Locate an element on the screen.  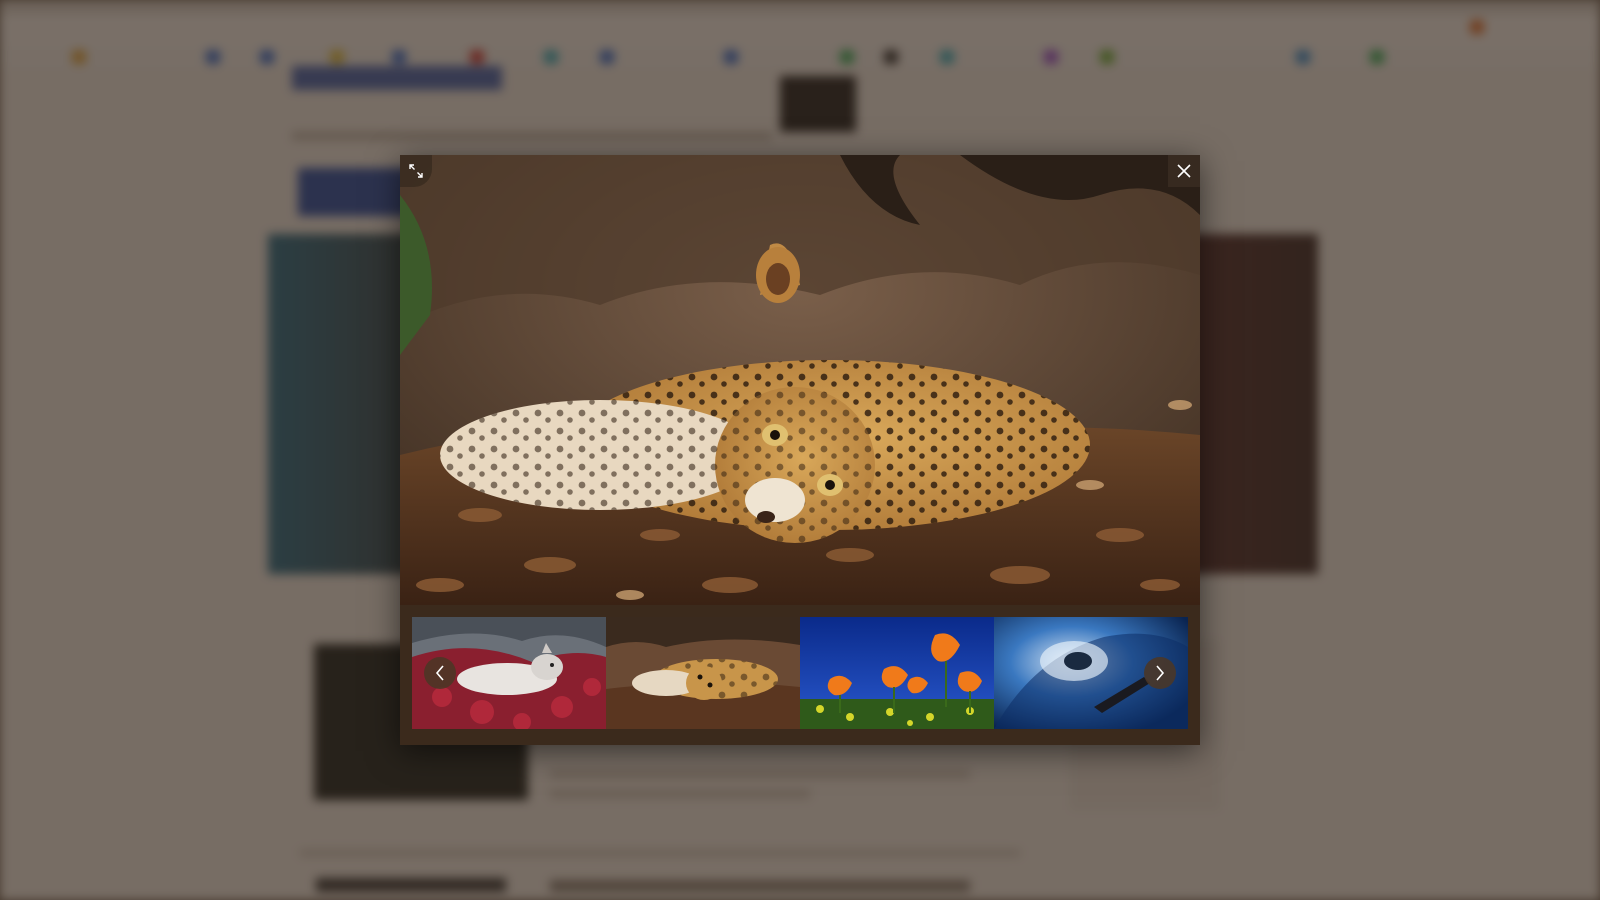
expand-icon is located at coordinates (416, 171).